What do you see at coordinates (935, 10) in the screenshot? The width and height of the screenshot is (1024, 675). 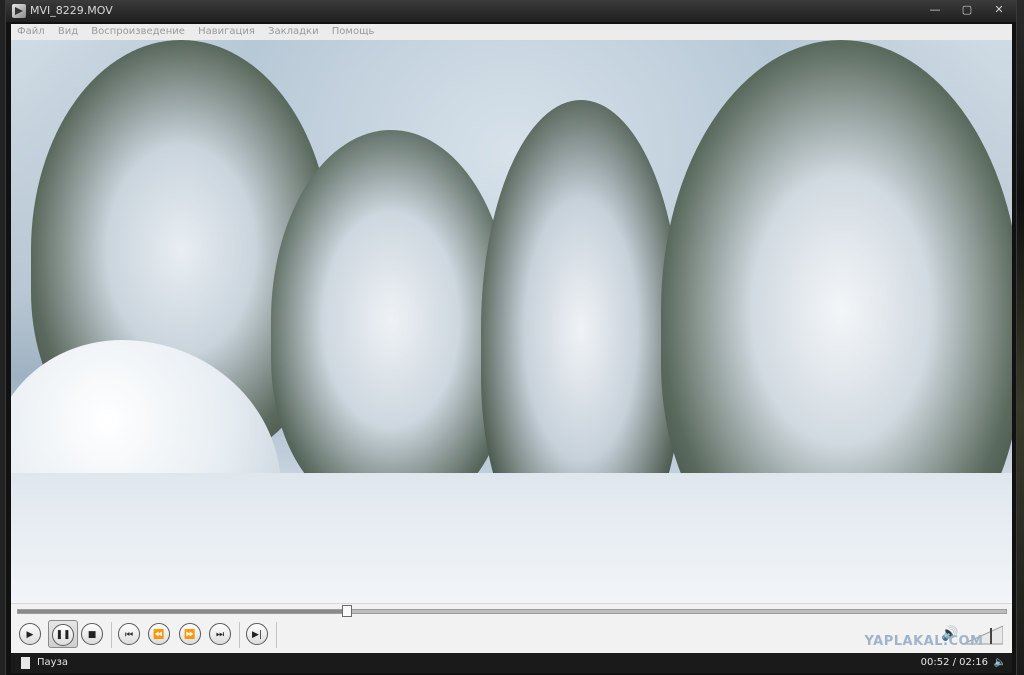 I see `minimize-button: —` at bounding box center [935, 10].